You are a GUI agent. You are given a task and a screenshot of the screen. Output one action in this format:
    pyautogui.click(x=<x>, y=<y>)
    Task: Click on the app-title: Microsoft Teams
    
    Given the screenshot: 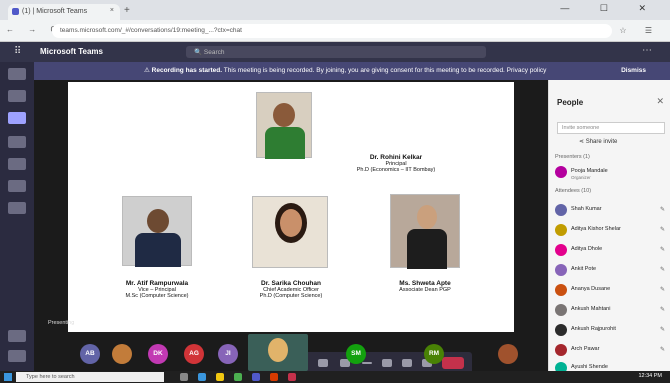 What is the action you would take?
    pyautogui.click(x=71, y=51)
    